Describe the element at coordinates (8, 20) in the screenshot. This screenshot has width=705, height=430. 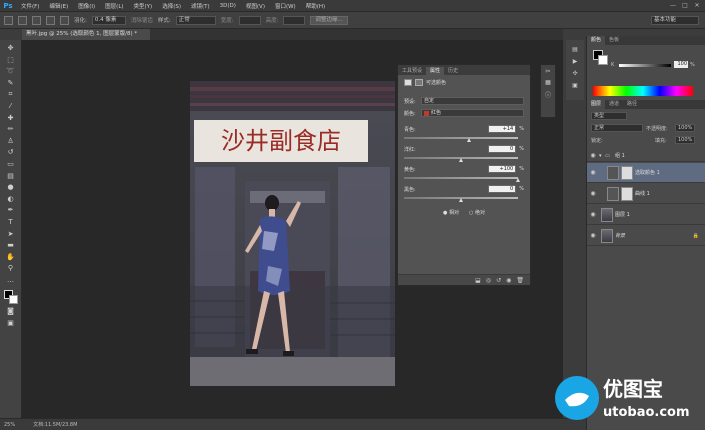
I see `marquee-tool-icon` at that location.